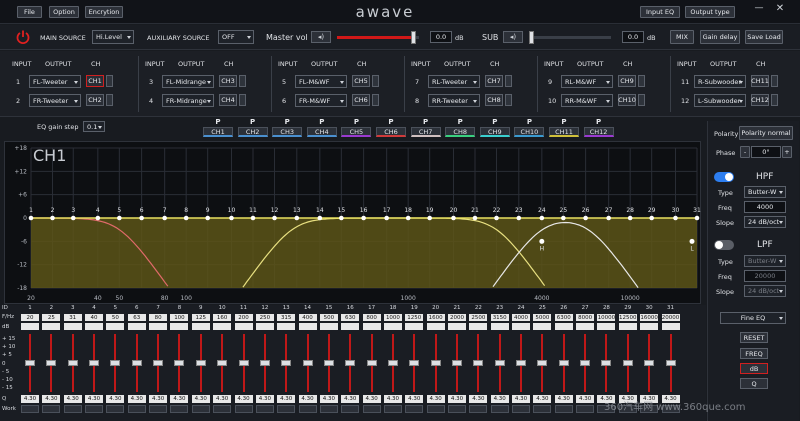  I want to click on phase-value: 0°, so click(766, 152).